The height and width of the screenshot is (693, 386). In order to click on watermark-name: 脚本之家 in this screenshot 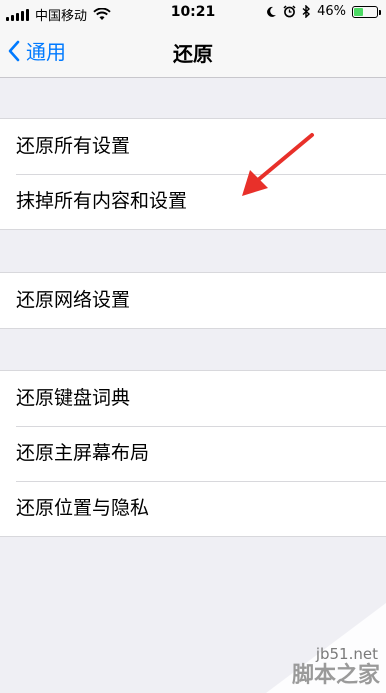, I will do `click(335, 675)`.